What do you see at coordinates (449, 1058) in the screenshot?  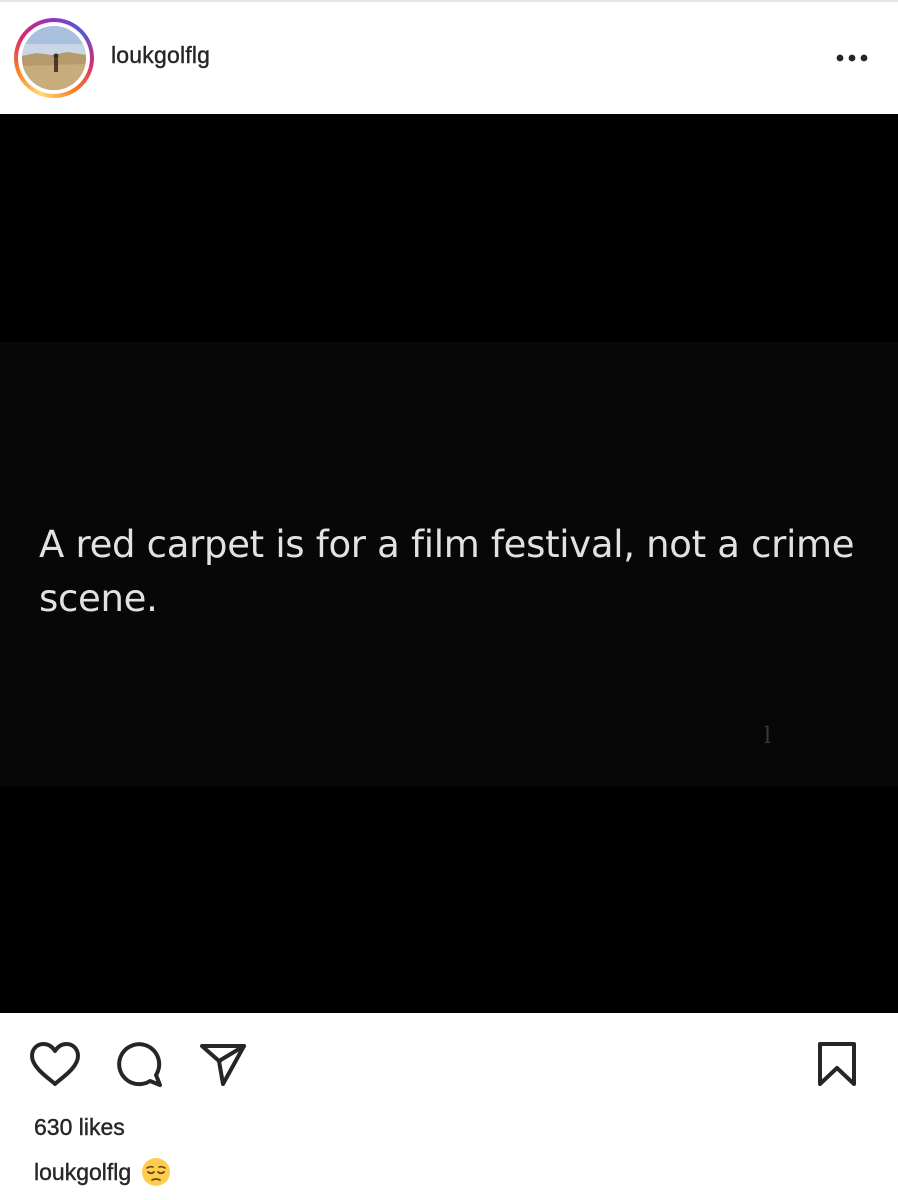 I see `action-bar` at bounding box center [449, 1058].